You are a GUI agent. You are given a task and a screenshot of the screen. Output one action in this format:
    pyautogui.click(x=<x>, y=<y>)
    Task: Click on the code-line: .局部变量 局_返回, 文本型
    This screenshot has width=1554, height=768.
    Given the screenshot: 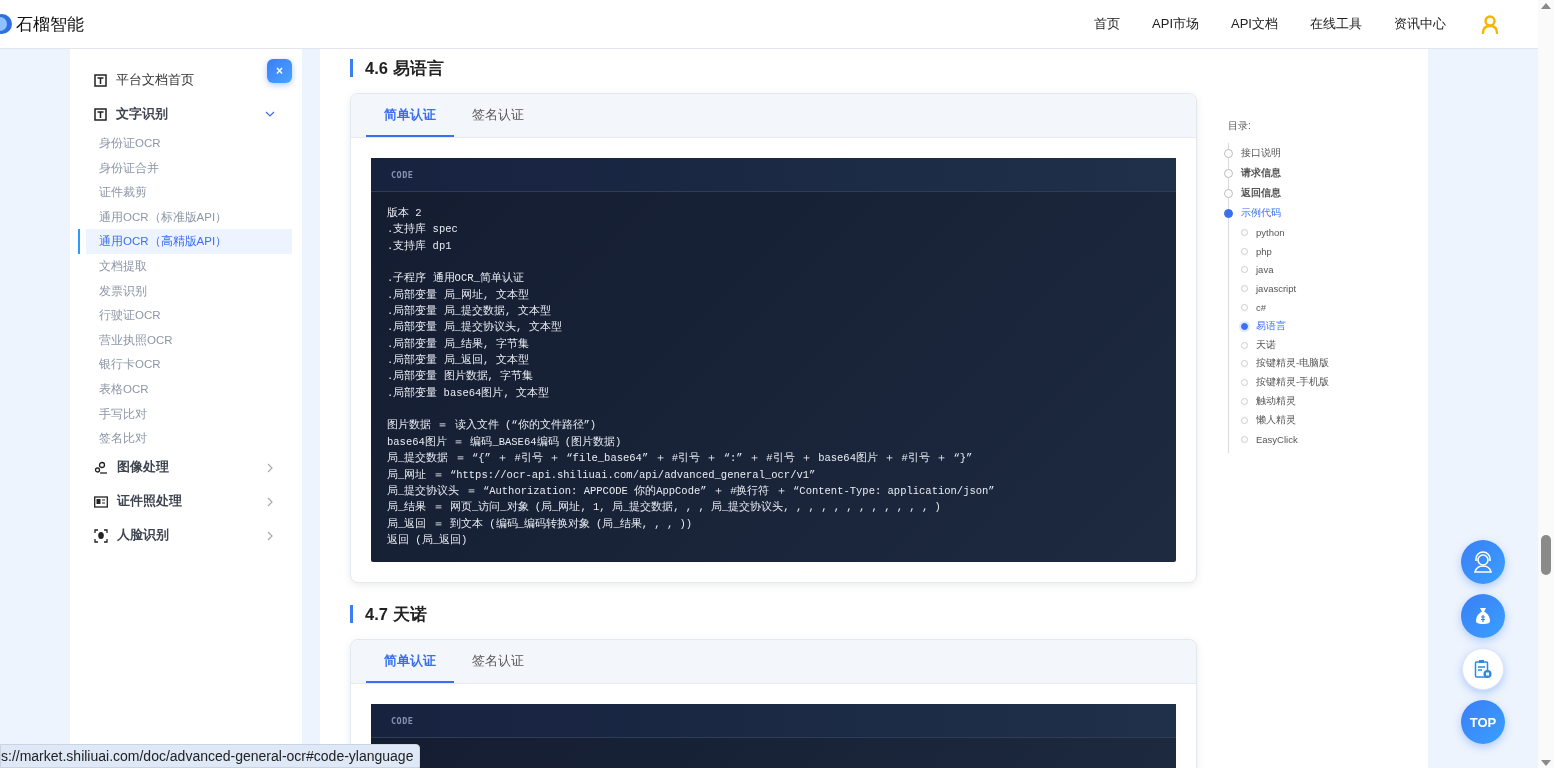 What is the action you would take?
    pyautogui.click(x=458, y=361)
    